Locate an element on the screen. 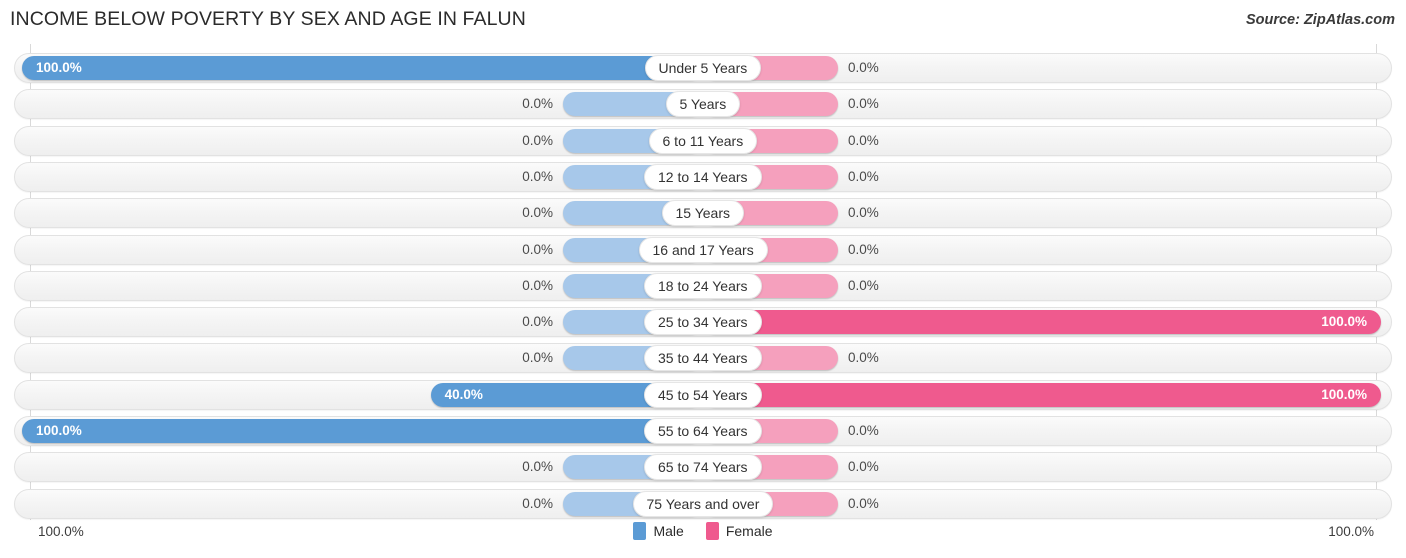 The height and width of the screenshot is (558, 1406). legend-swatch-male is located at coordinates (640, 531).